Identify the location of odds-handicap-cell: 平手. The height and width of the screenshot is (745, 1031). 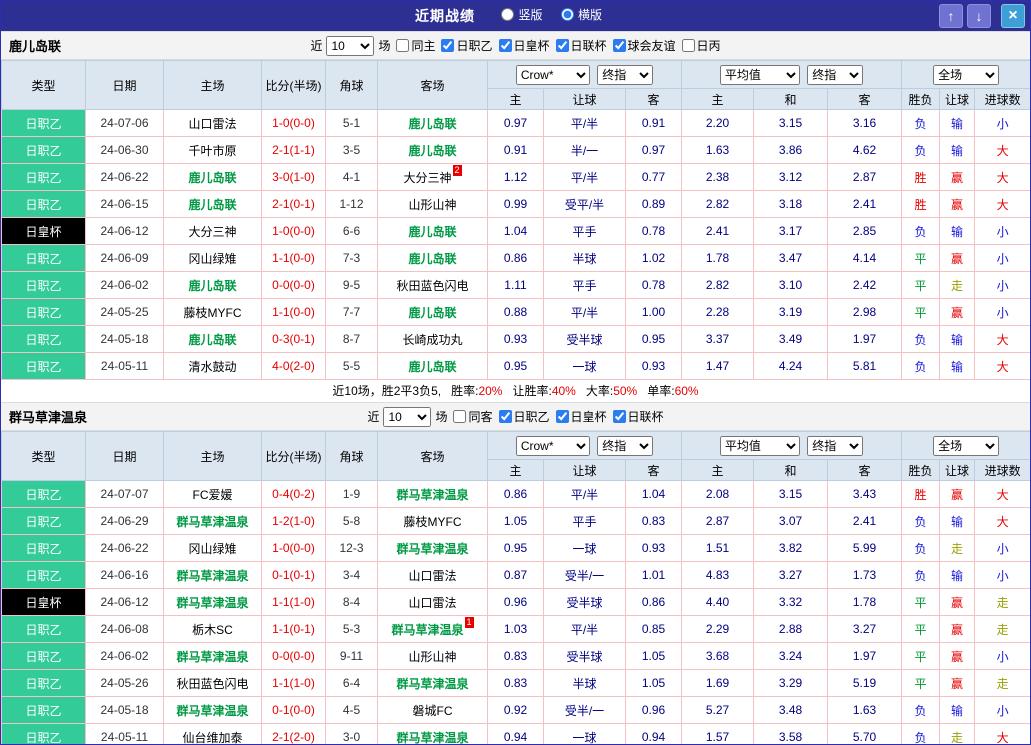
(584, 285).